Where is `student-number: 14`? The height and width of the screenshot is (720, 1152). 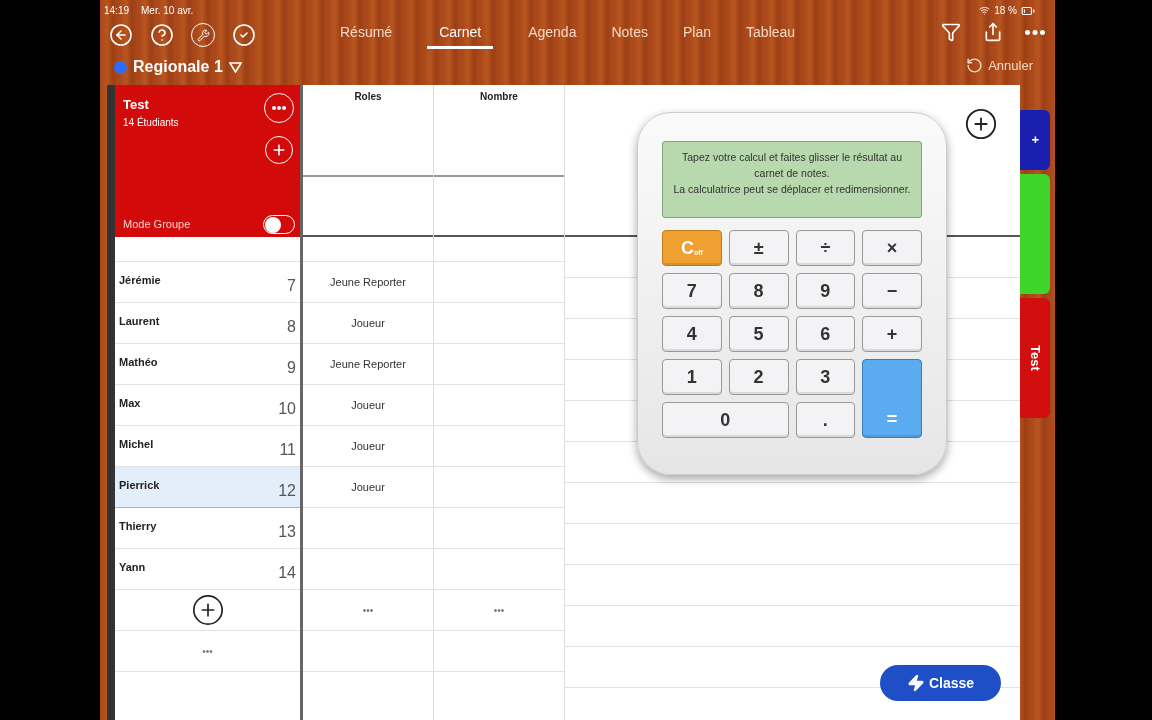
student-number: 14 is located at coordinates (287, 573).